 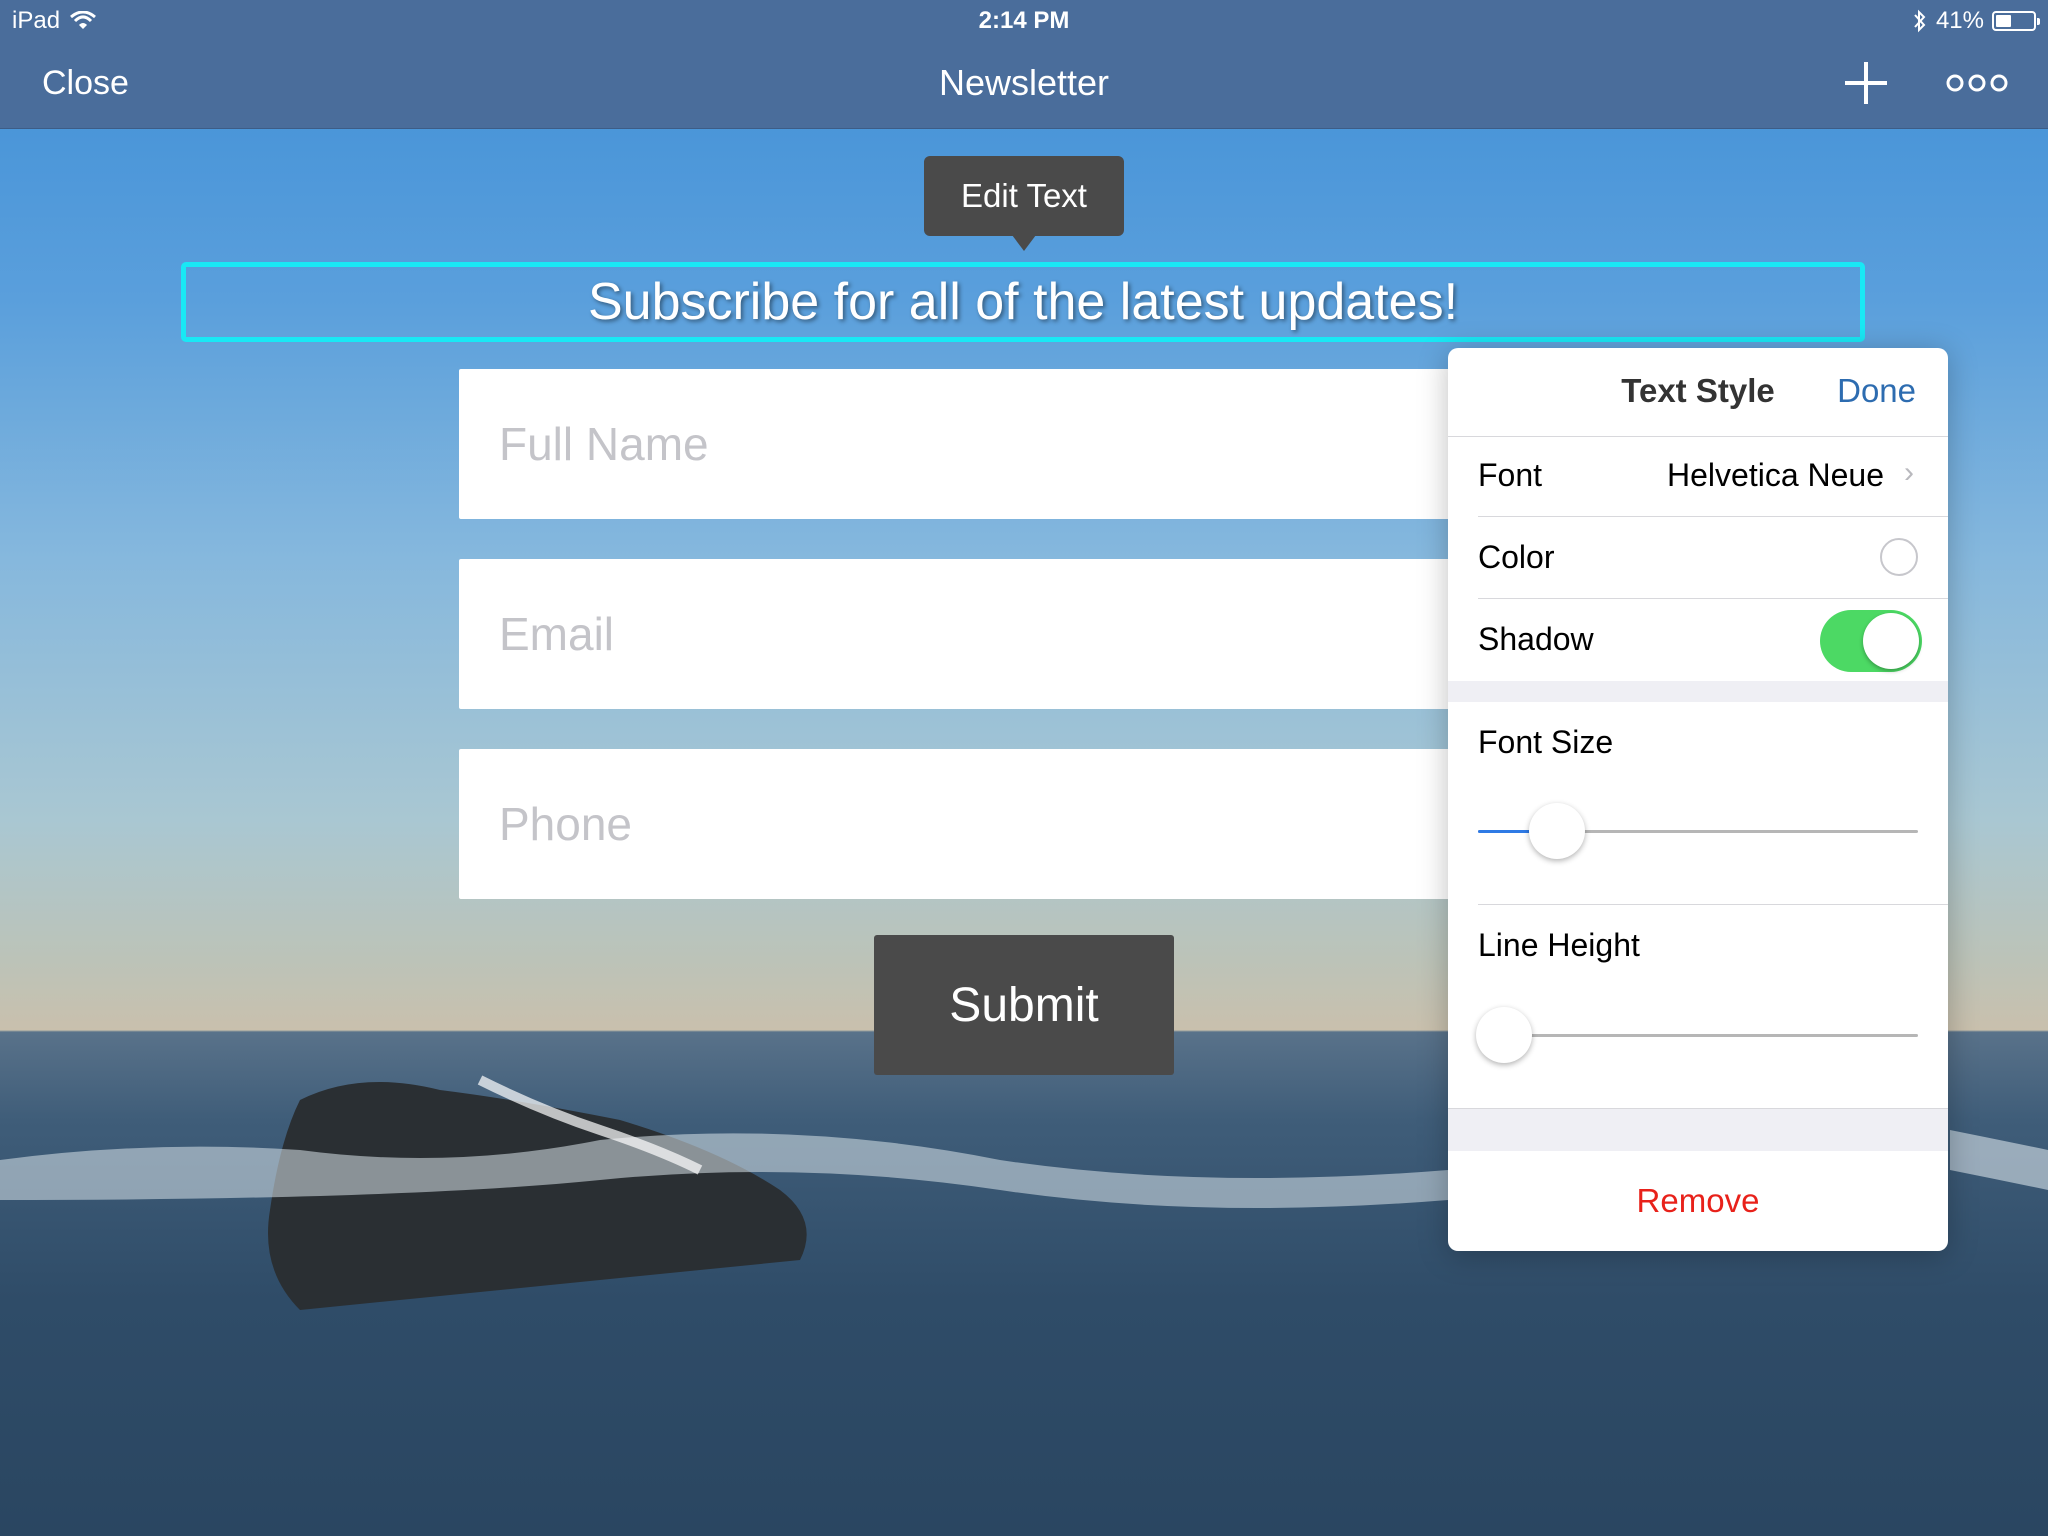 I want to click on shadow-toggle, so click(x=1871, y=641).